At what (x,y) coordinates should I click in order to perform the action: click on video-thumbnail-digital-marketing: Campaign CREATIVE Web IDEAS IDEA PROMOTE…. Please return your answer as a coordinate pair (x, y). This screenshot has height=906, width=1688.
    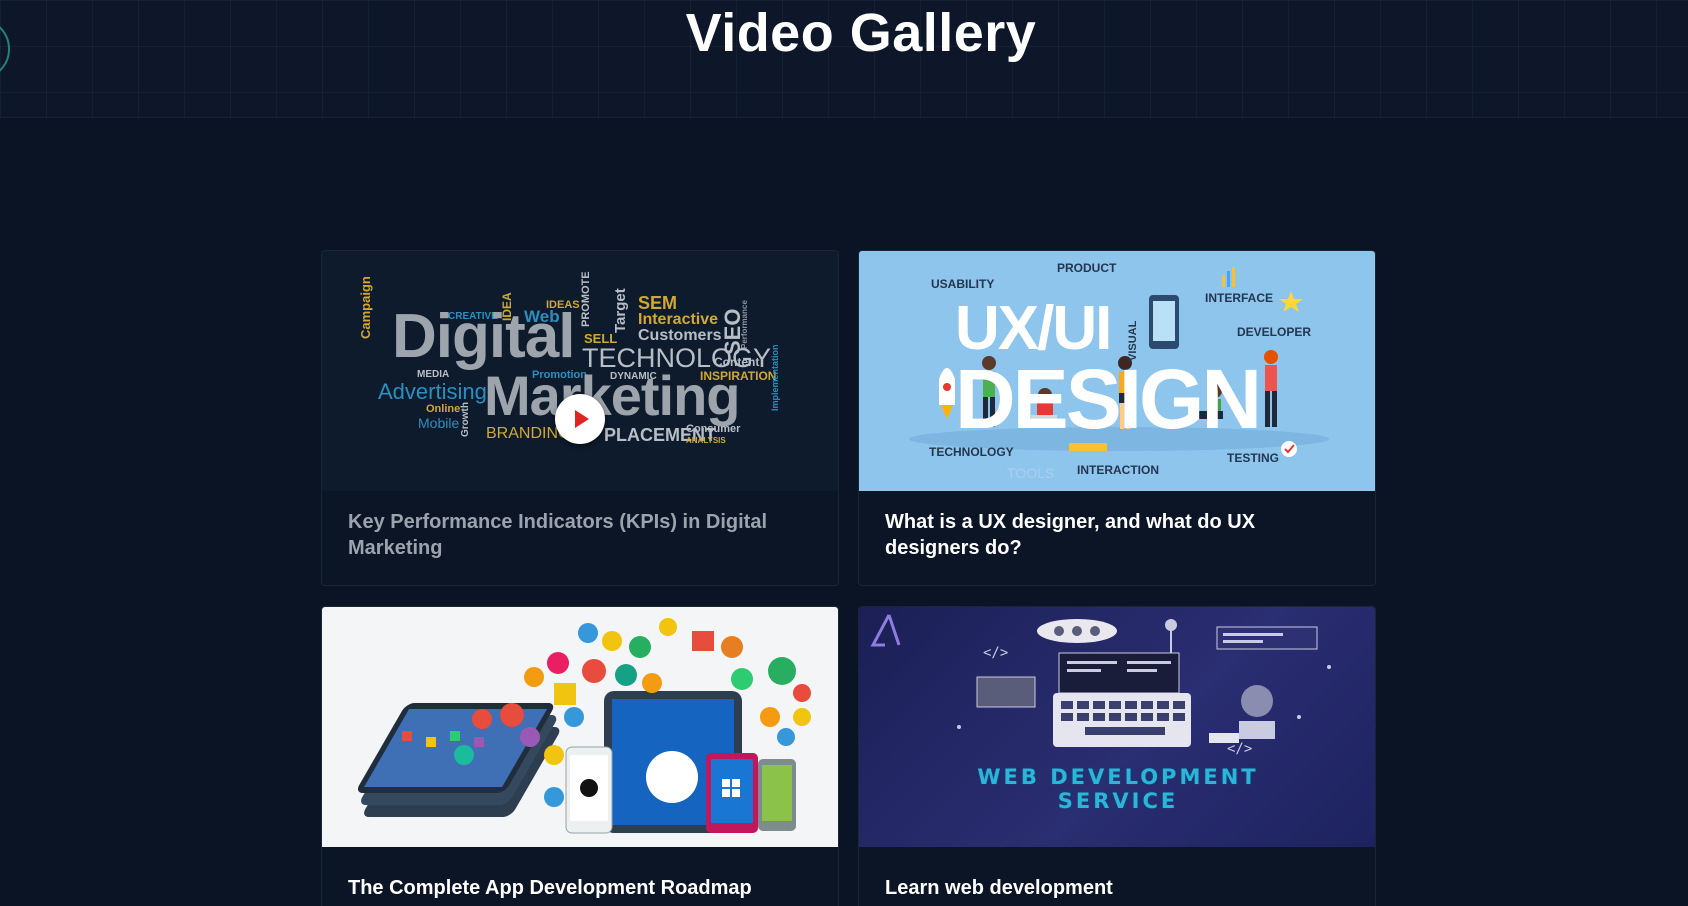
    Looking at the image, I should click on (580, 371).